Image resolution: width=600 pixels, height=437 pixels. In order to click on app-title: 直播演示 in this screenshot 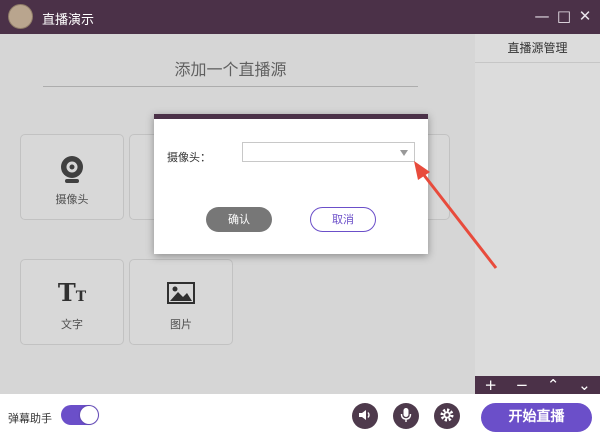, I will do `click(68, 20)`.